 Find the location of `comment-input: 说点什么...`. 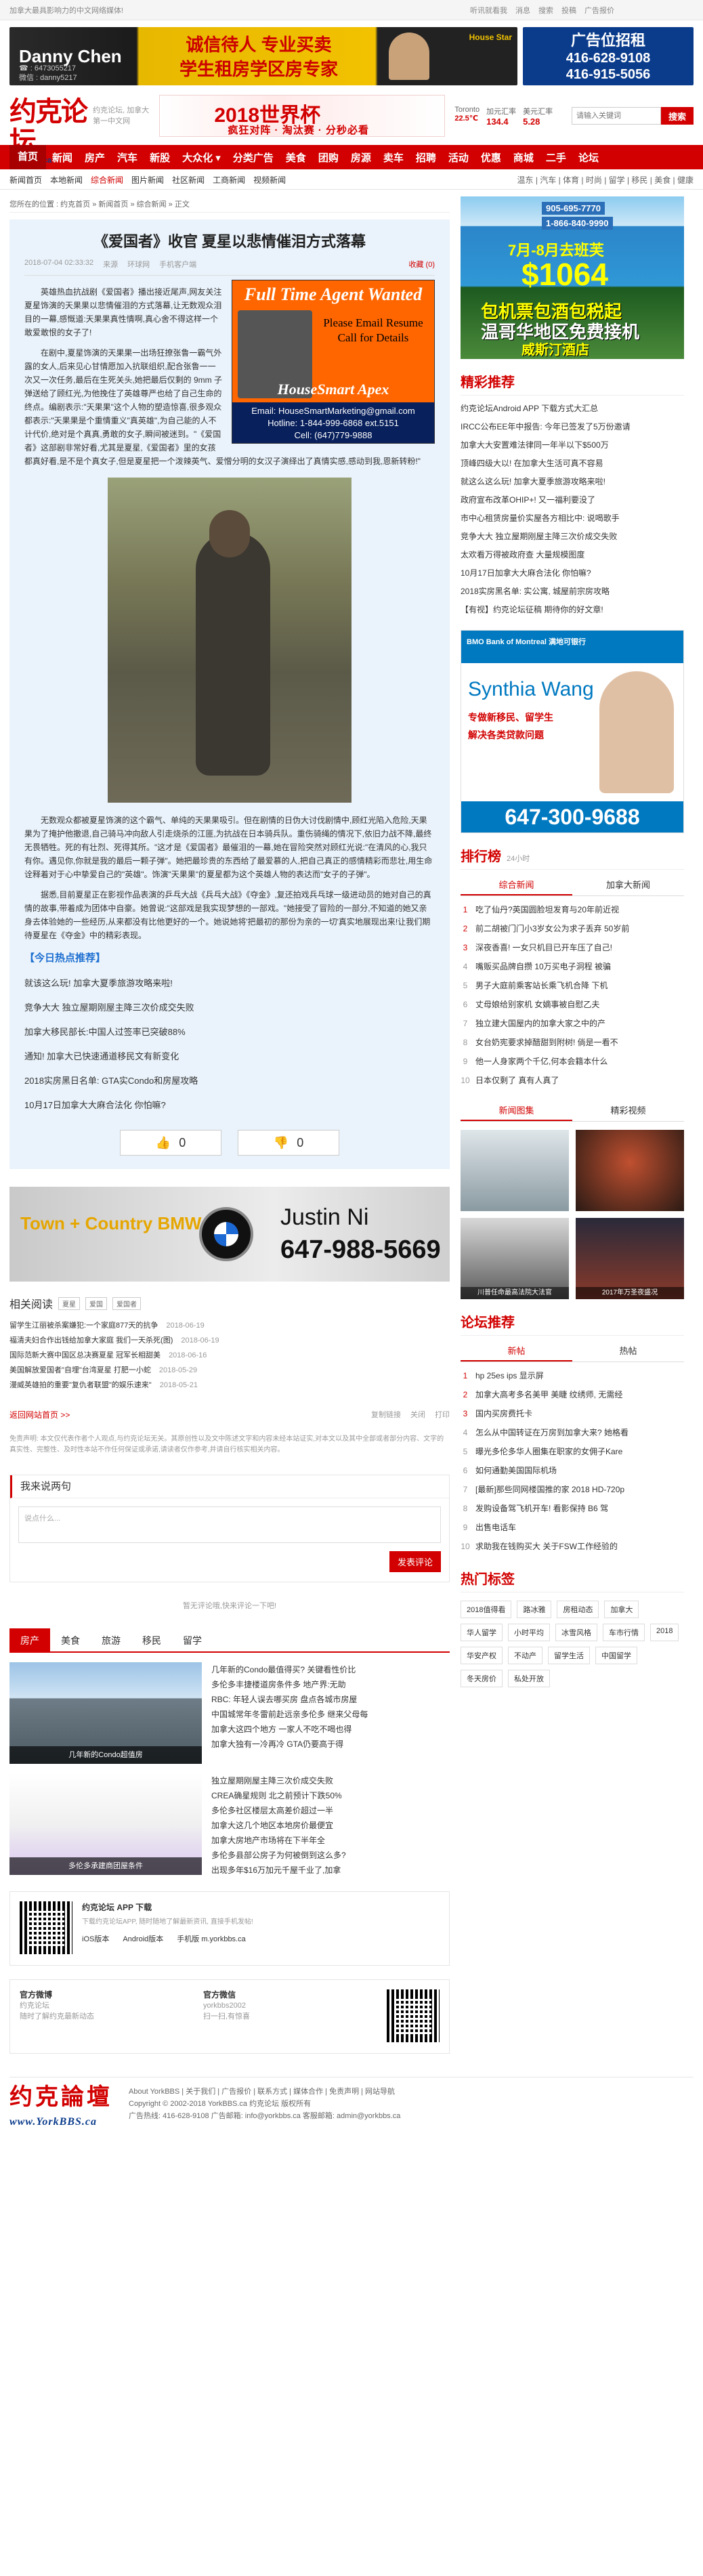

comment-input: 说点什么... is located at coordinates (229, 1524).